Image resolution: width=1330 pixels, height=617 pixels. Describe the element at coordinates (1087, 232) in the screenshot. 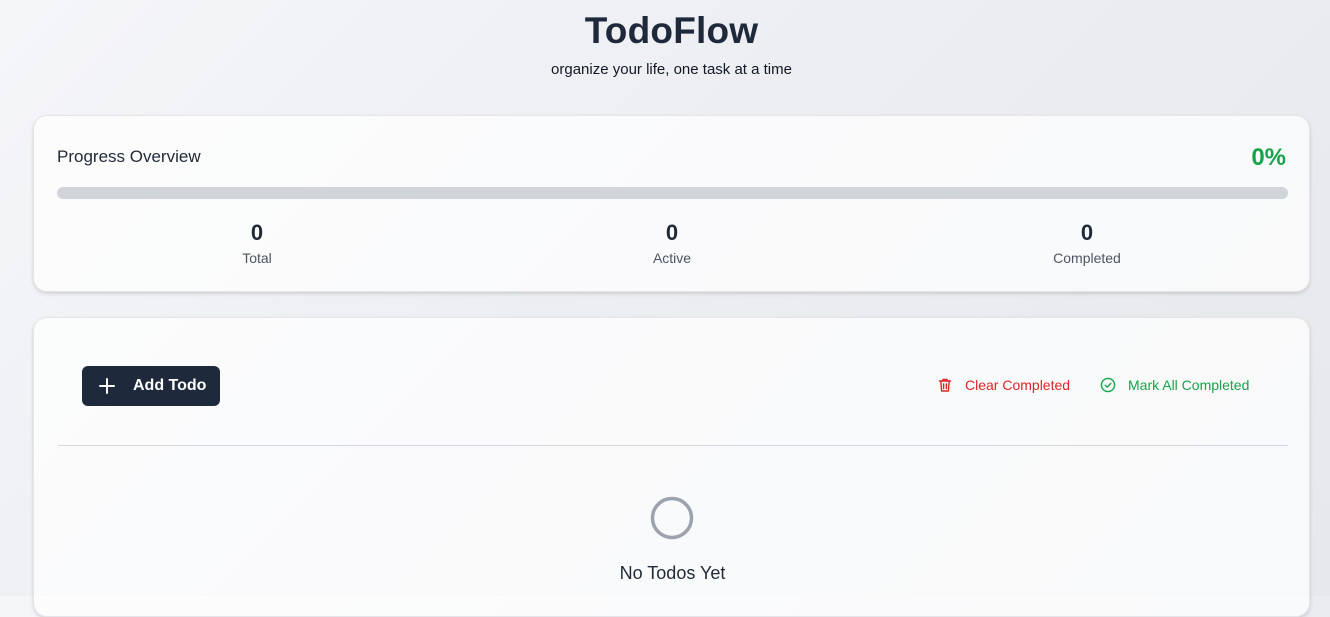

I see `stat-completed-value: 0` at that location.